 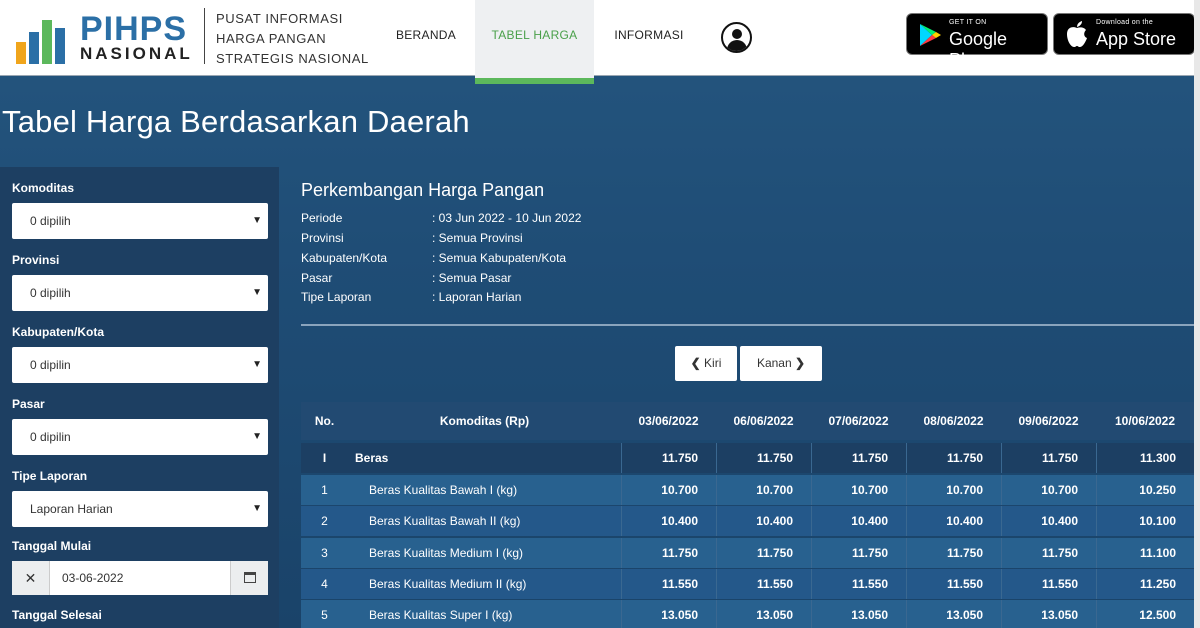 I want to click on commodity-name: Beras Kualitas Medium I (kg), so click(x=446, y=553).